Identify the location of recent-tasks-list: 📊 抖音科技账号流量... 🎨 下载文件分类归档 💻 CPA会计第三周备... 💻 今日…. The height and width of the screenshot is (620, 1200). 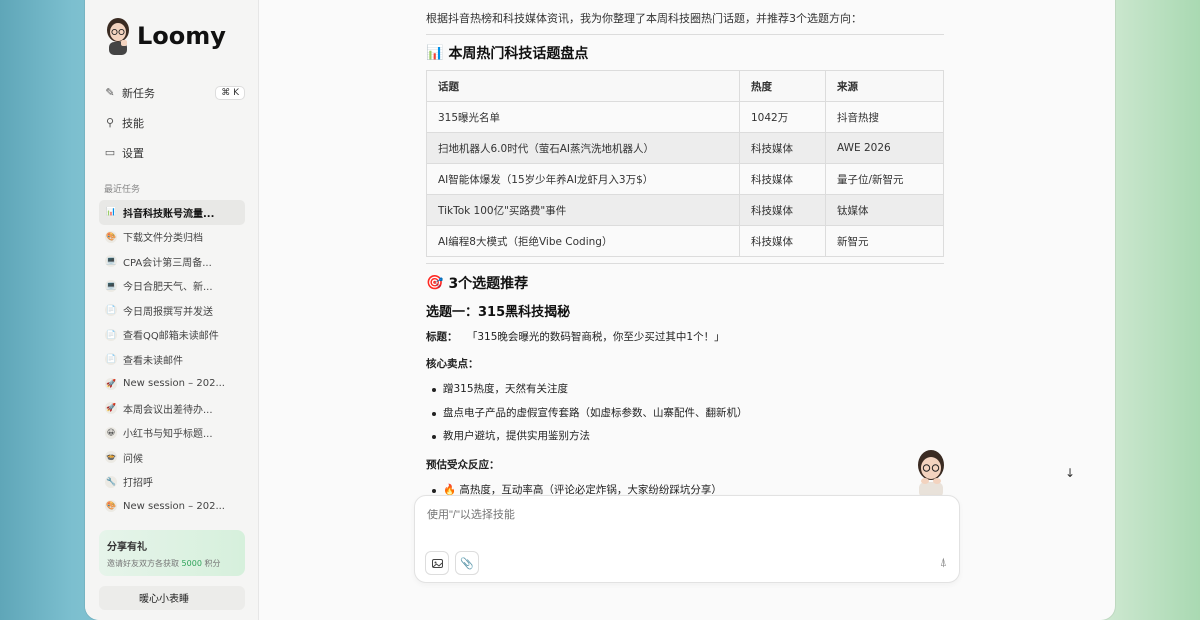
(172, 359).